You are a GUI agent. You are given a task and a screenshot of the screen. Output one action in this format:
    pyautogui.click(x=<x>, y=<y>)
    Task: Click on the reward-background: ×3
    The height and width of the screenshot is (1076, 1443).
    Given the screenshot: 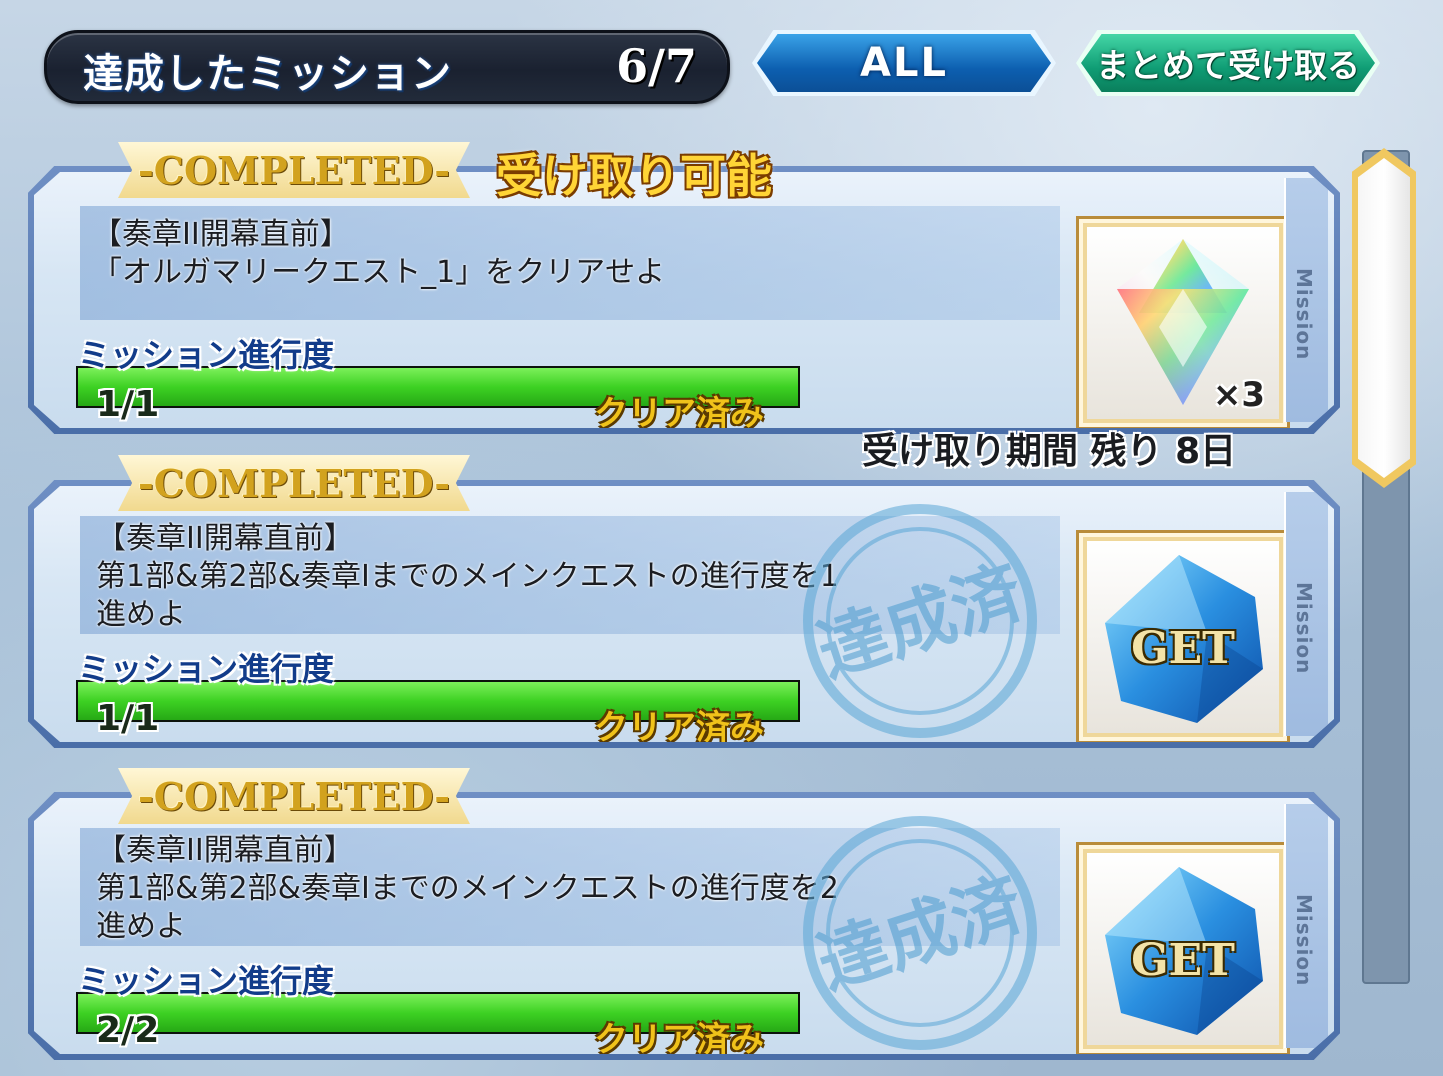 What is the action you would take?
    pyautogui.click(x=1183, y=323)
    